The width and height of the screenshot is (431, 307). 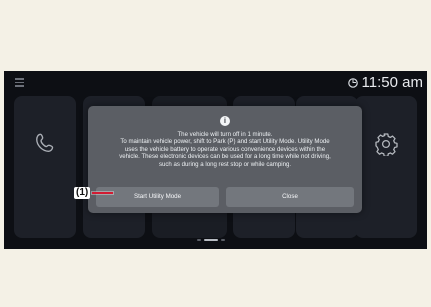 I want to click on status-right: 11:50 am, so click(x=385, y=83).